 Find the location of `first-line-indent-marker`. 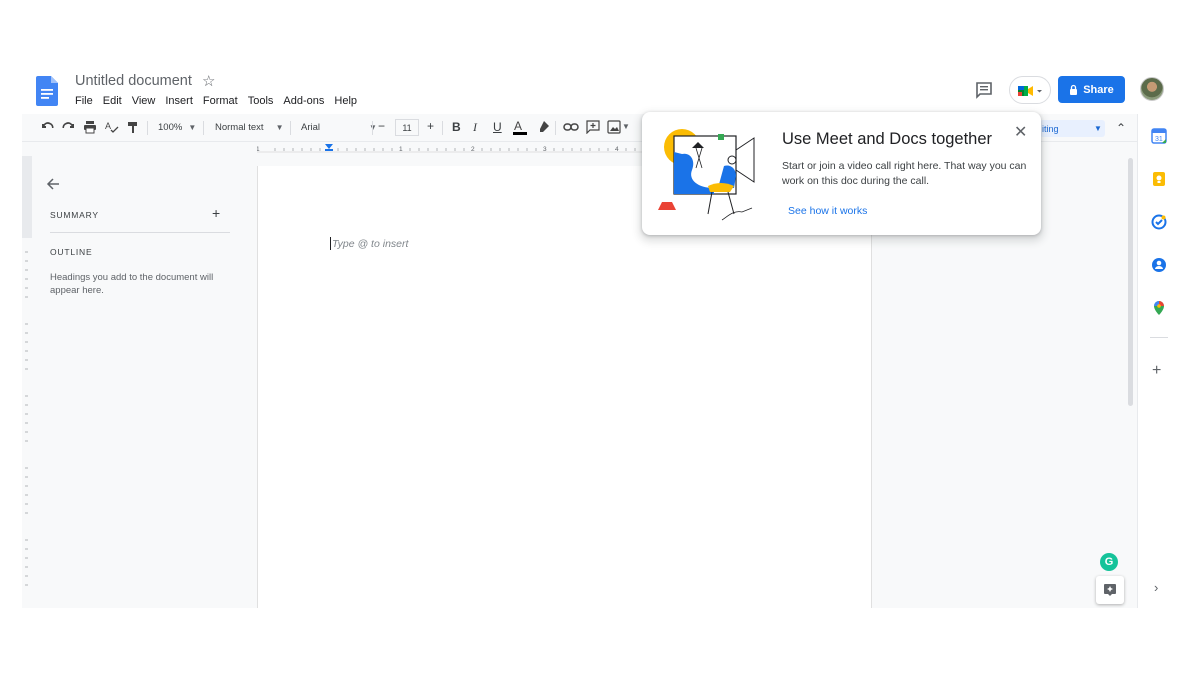

first-line-indent-marker is located at coordinates (329, 150).